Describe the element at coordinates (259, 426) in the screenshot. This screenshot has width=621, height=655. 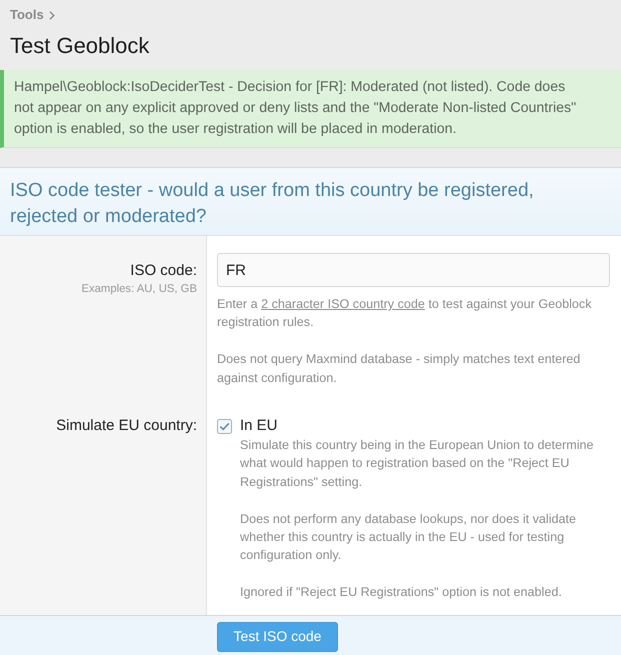
I see `checkbox-label: In EU` at that location.